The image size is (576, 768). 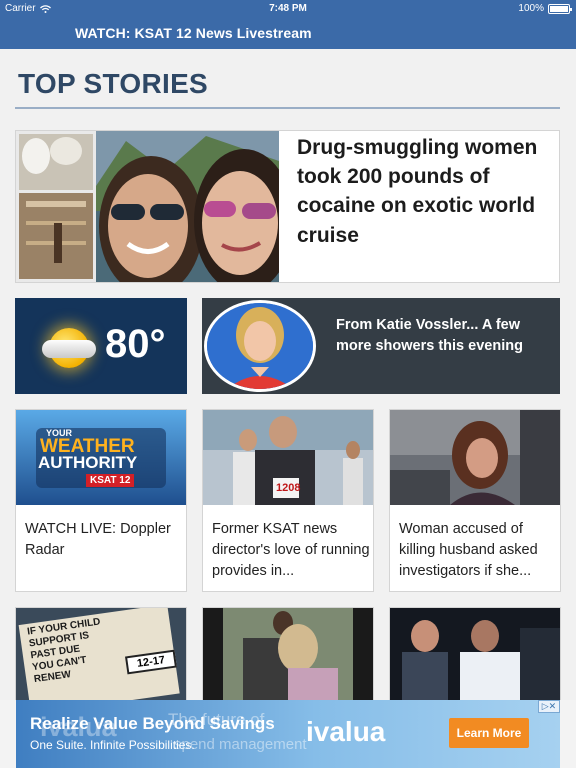 I want to click on status-time: 7:48 PM, so click(x=288, y=8).